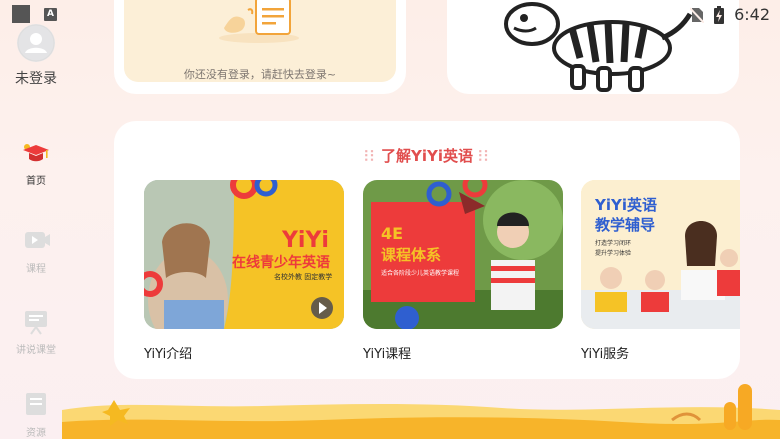 The height and width of the screenshot is (439, 780). I want to click on sidebar: 未登录 首页 课程 讲说课堂 资源, so click(36, 219).